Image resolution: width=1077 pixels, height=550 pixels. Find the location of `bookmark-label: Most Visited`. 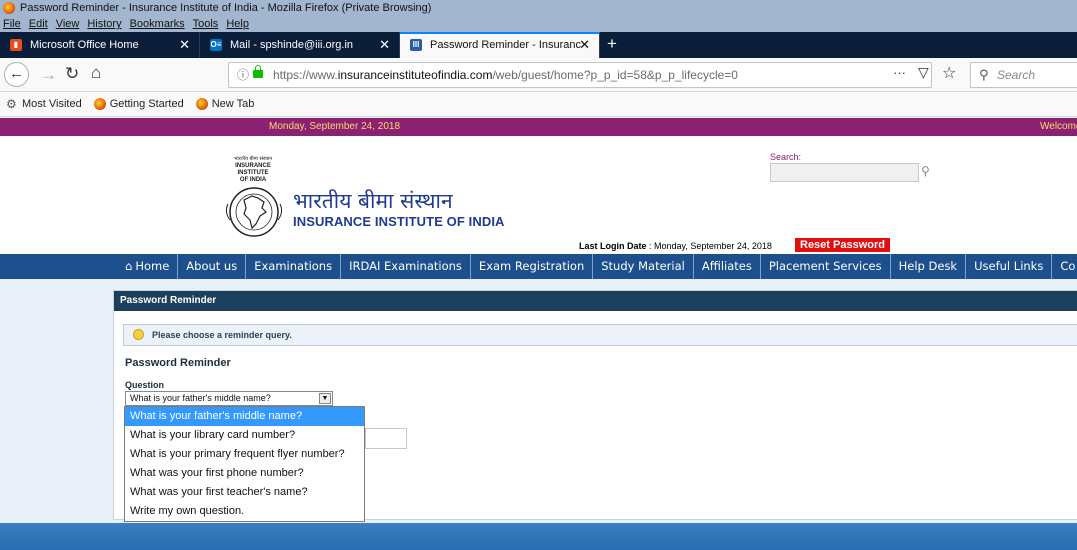

bookmark-label: Most Visited is located at coordinates (52, 103).